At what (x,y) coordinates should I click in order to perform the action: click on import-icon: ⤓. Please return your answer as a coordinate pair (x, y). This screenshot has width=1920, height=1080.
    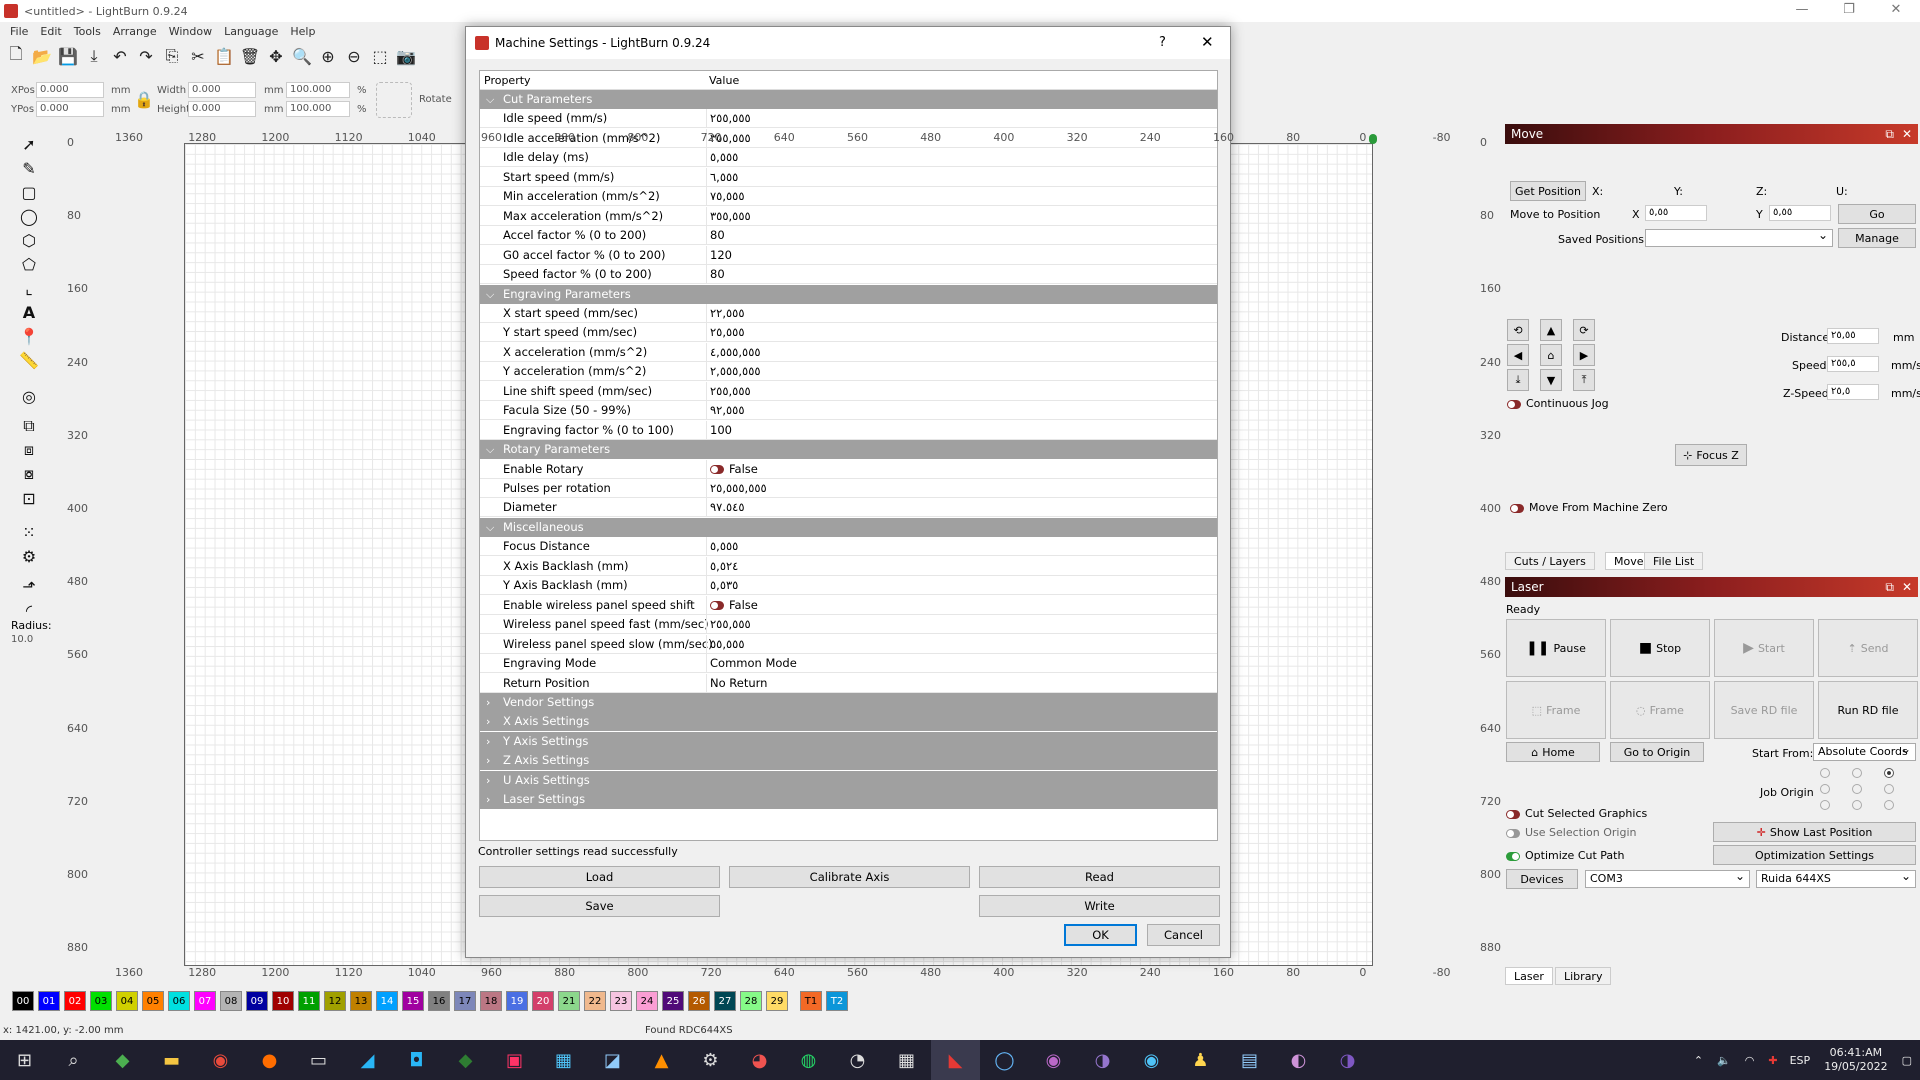
    Looking at the image, I should click on (94, 56).